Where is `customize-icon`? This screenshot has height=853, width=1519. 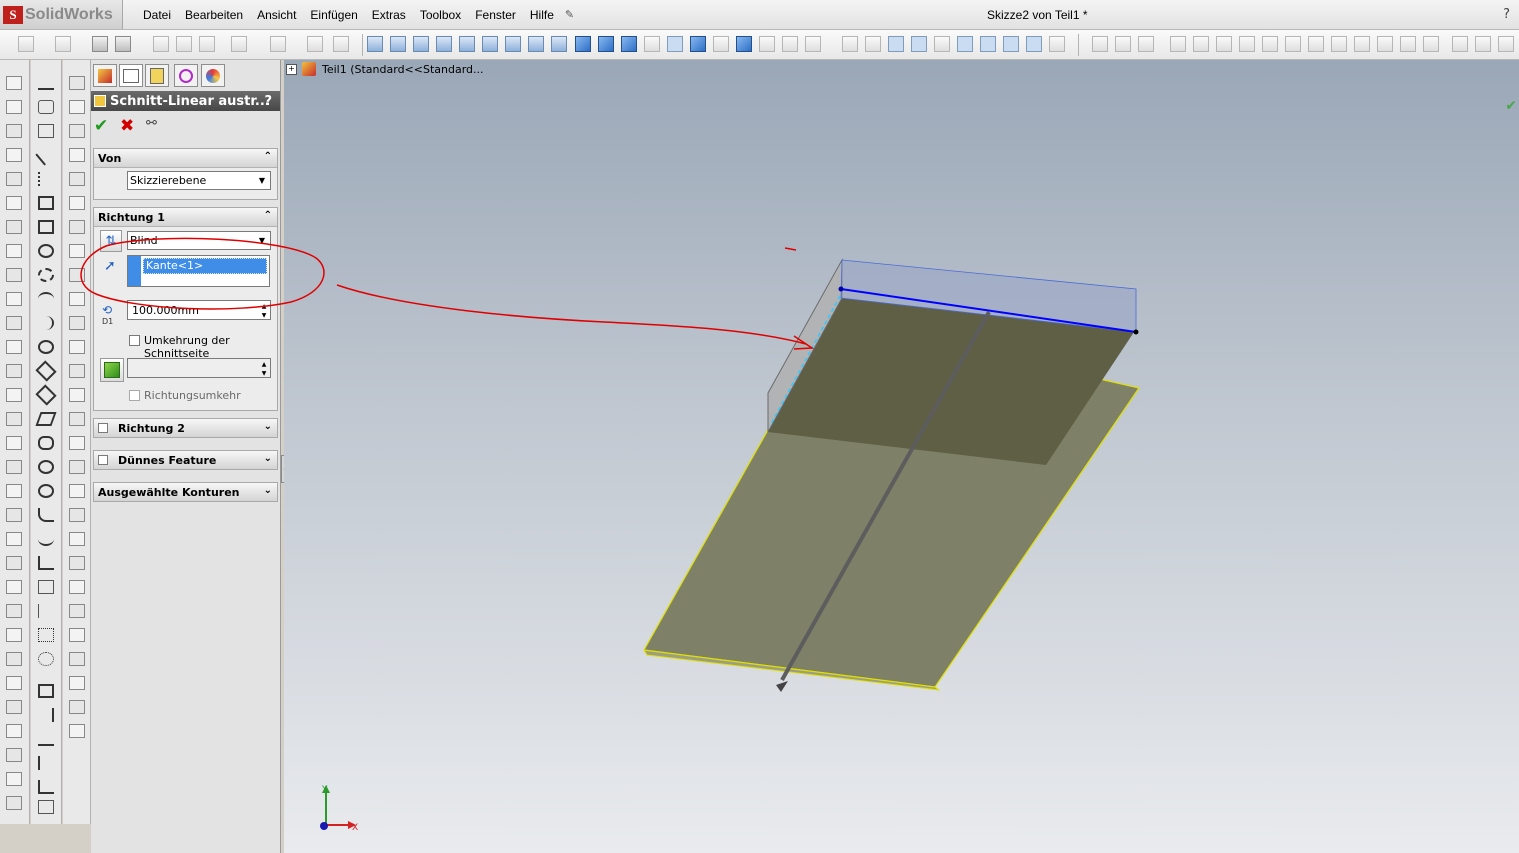
customize-icon is located at coordinates (77, 683).